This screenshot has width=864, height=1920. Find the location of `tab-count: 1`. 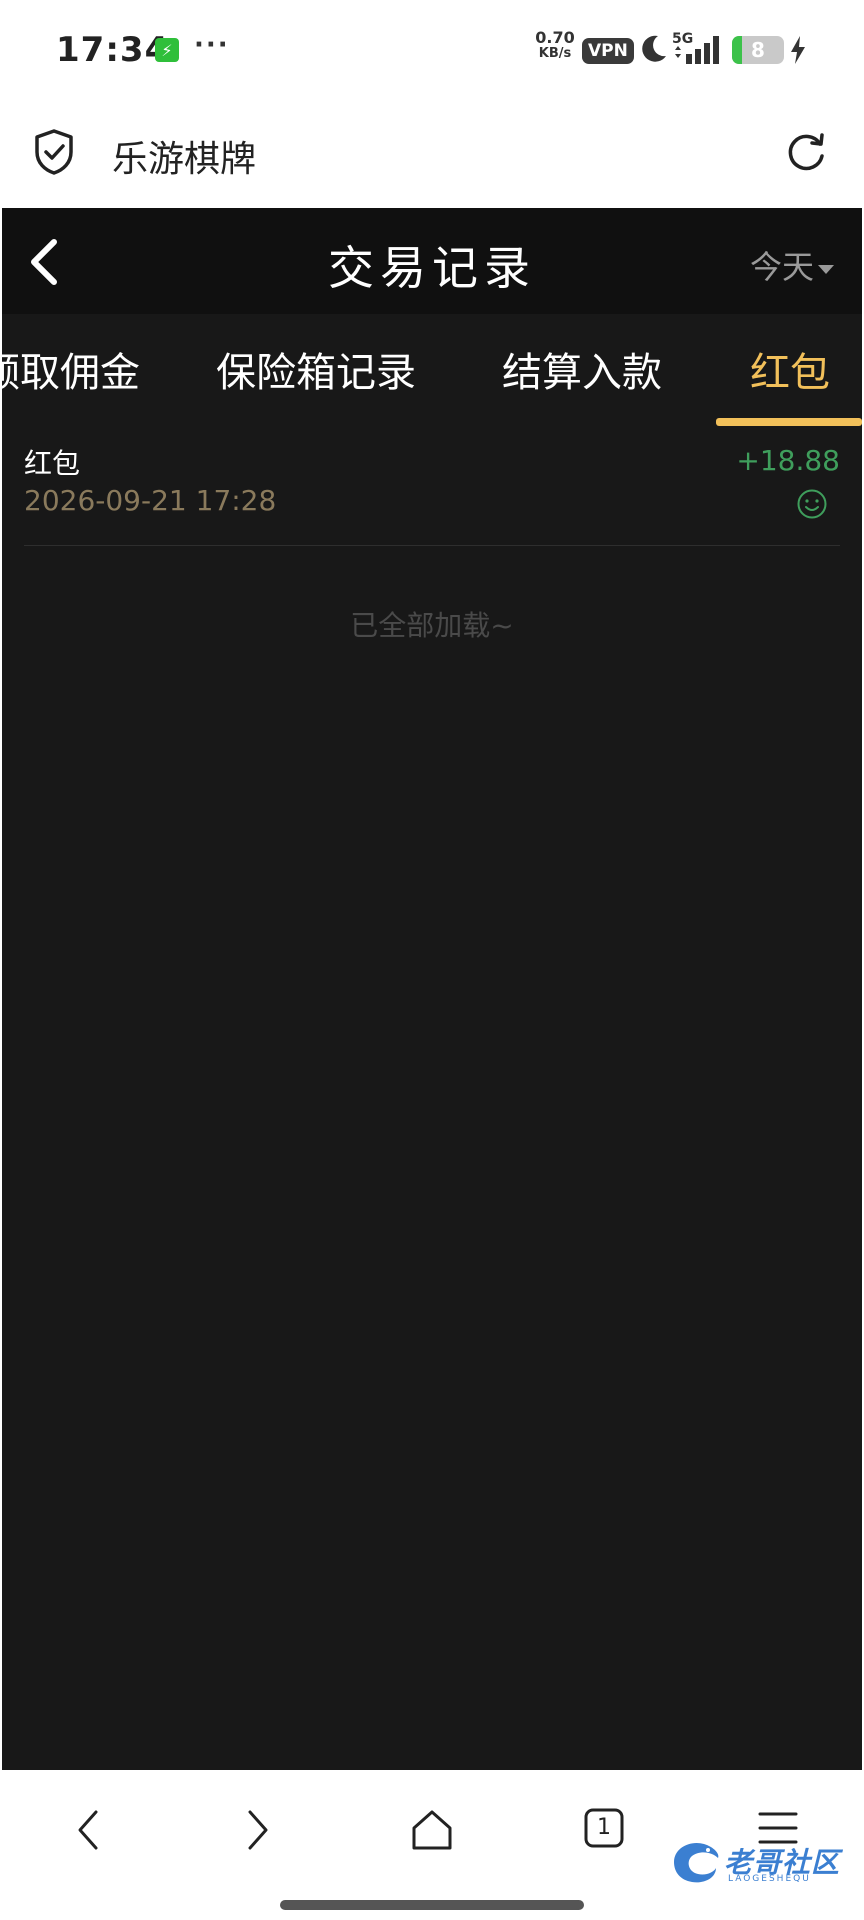

tab-count: 1 is located at coordinates (604, 1827).